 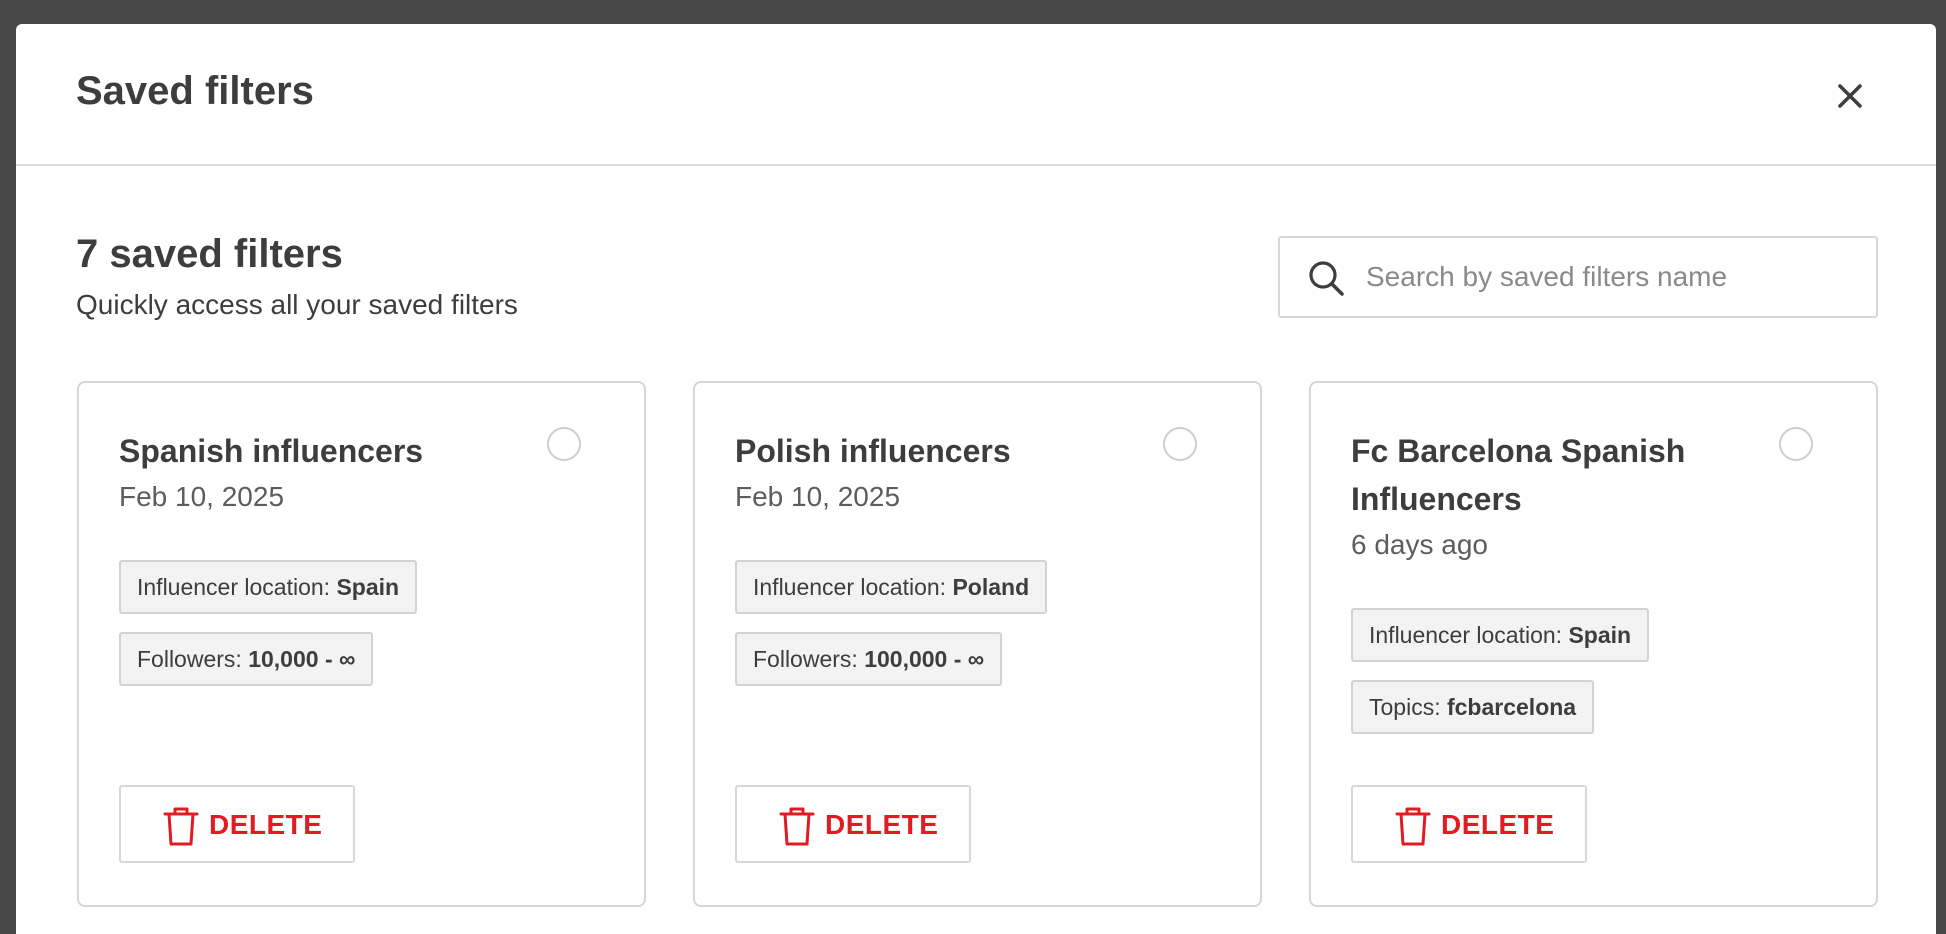 I want to click on search-box, so click(x=1578, y=277).